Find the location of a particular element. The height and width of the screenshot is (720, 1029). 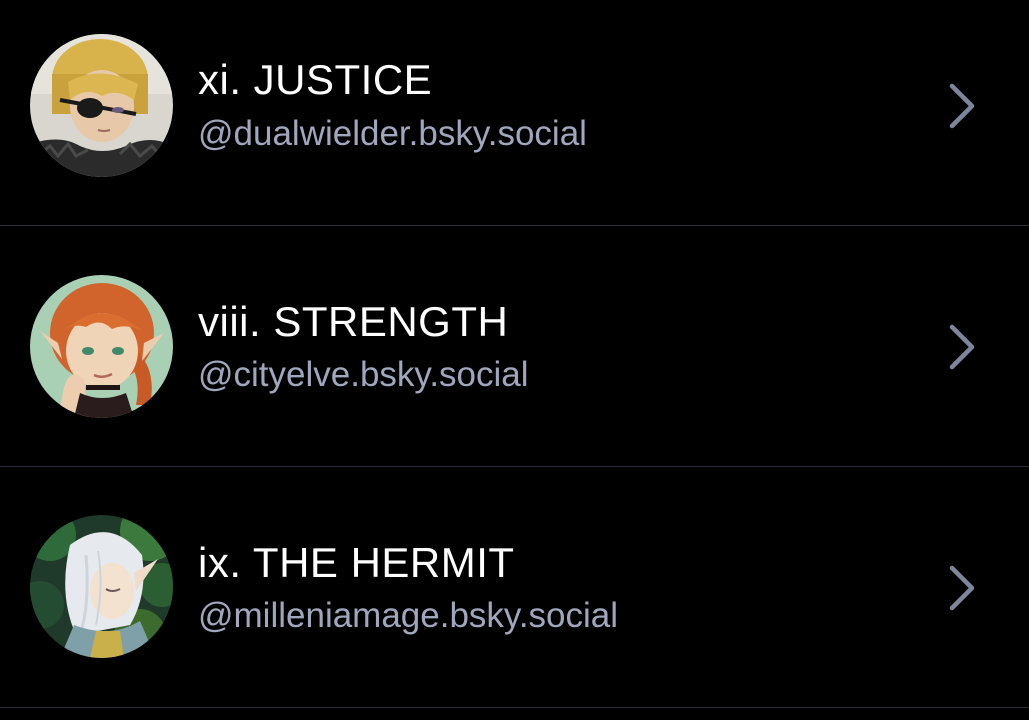

avatar-white-haired-elf-icon is located at coordinates (101, 586).